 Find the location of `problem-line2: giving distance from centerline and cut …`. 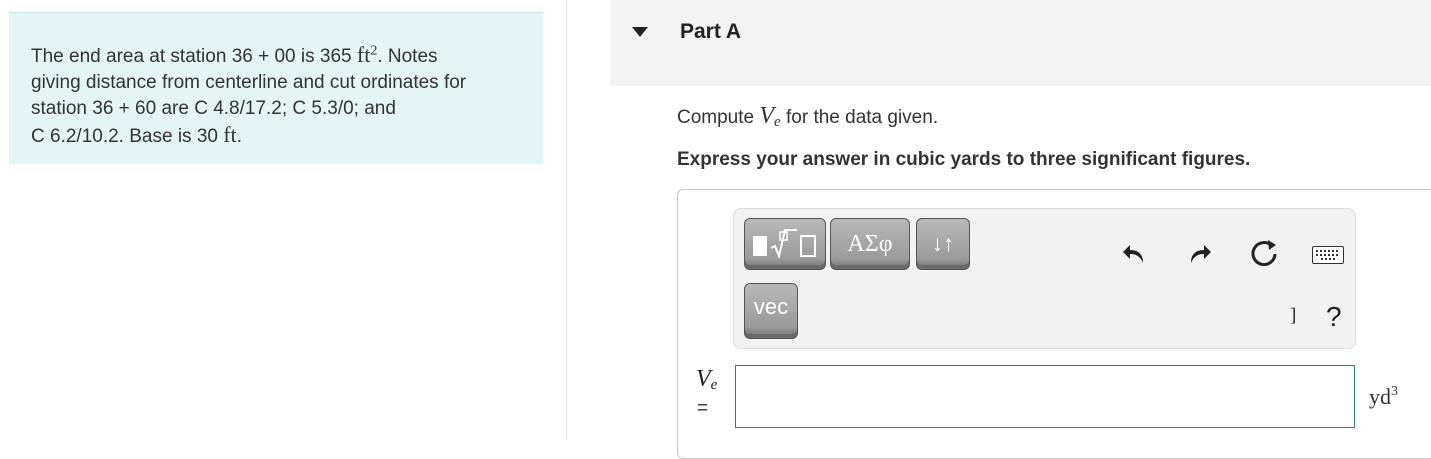

problem-line2: giving distance from centerline and cut … is located at coordinates (249, 83).